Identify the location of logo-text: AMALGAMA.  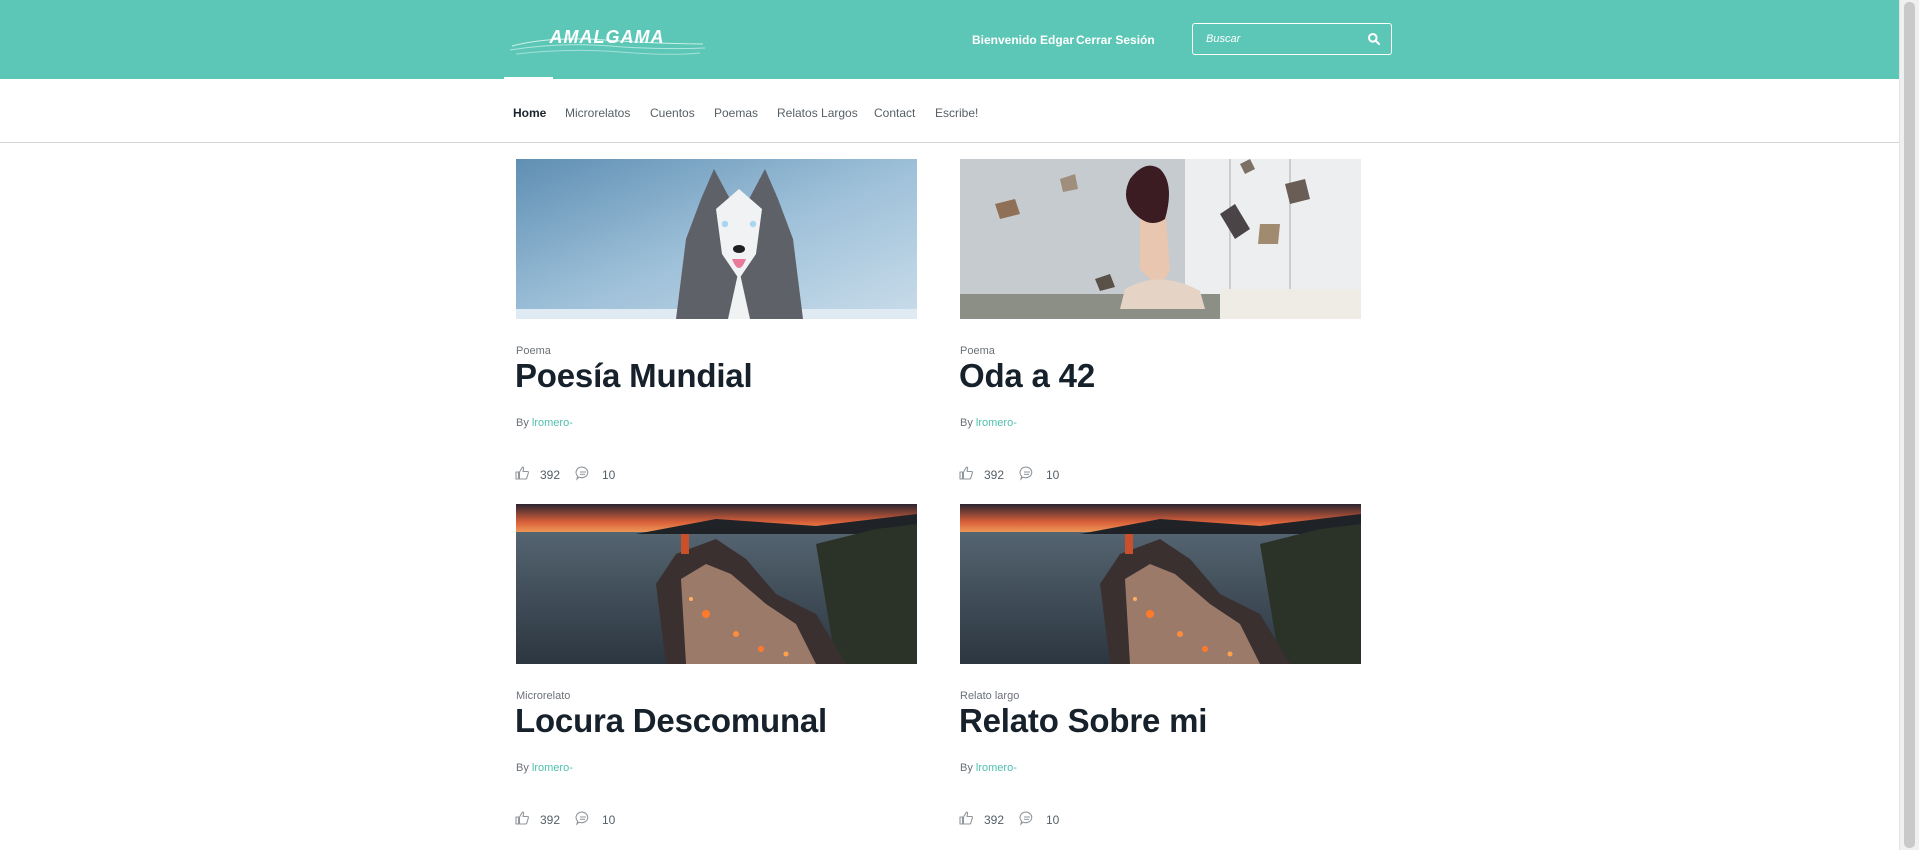
(607, 37).